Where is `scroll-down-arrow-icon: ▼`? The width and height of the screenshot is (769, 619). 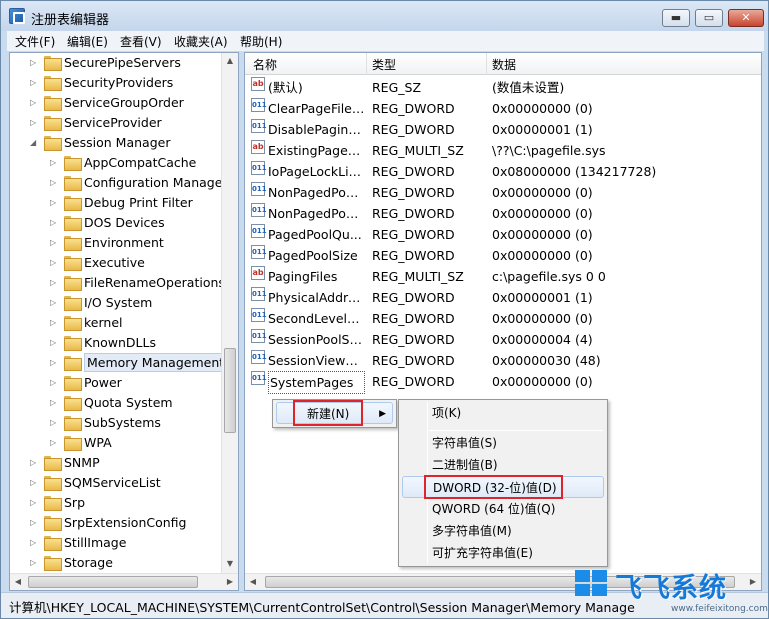 scroll-down-arrow-icon: ▼ is located at coordinates (230, 564).